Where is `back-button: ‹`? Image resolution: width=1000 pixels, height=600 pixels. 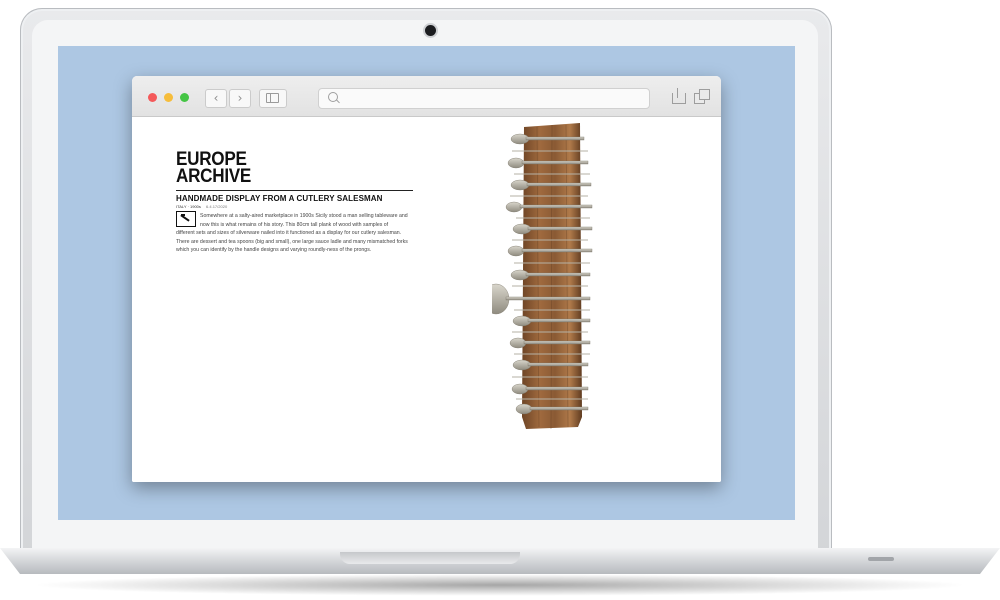 back-button: ‹ is located at coordinates (216, 98).